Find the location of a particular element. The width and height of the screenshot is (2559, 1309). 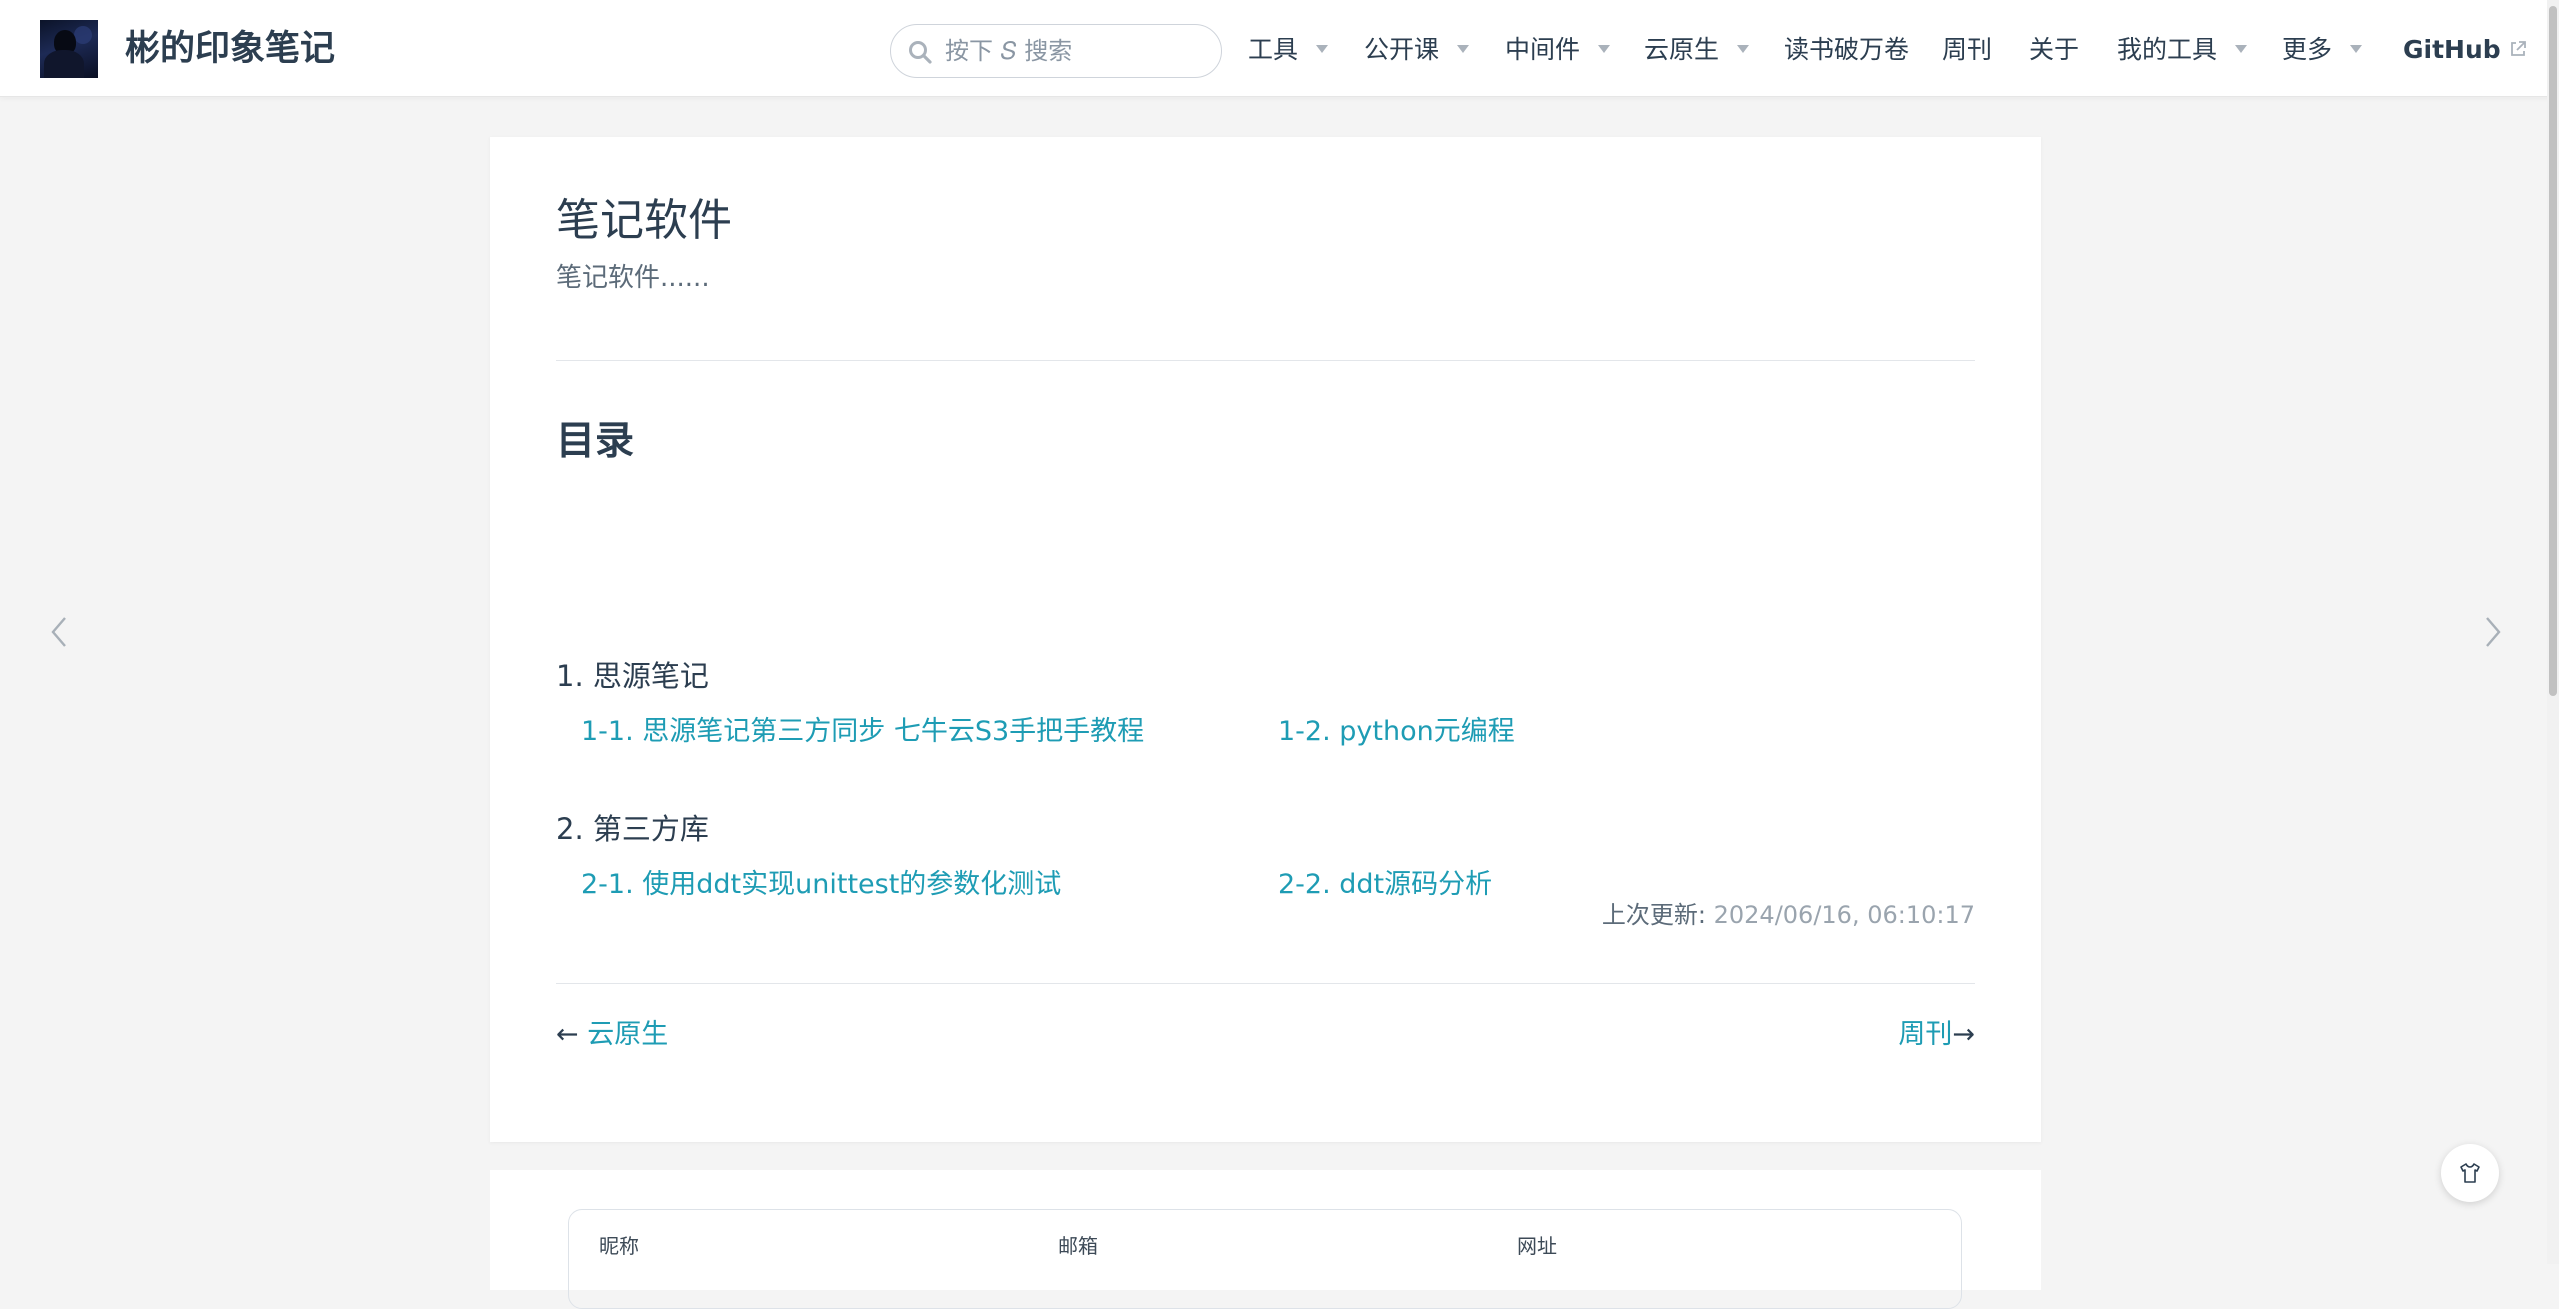

scrollbar is located at coordinates (2553, 632).